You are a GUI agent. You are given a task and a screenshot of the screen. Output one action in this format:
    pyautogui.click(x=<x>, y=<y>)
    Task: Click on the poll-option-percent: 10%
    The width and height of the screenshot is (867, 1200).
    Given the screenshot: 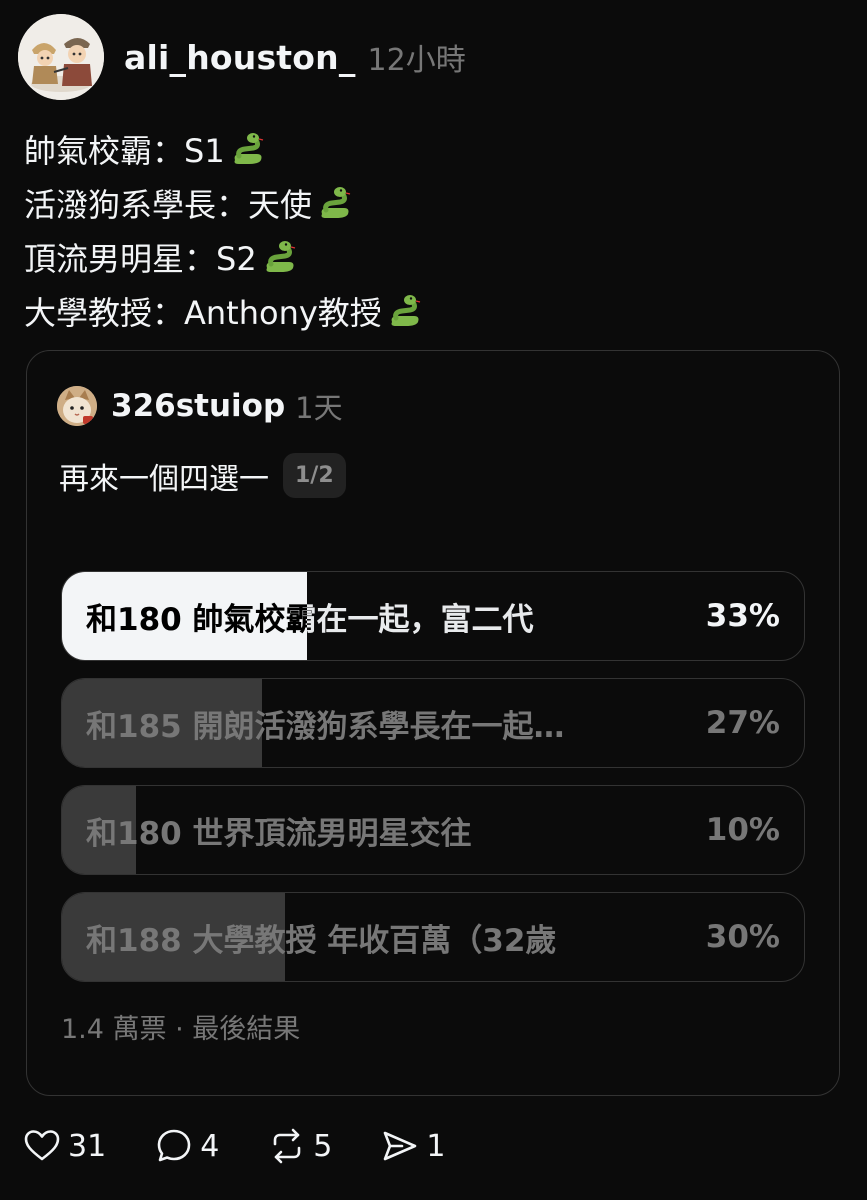 What is the action you would take?
    pyautogui.click(x=742, y=830)
    